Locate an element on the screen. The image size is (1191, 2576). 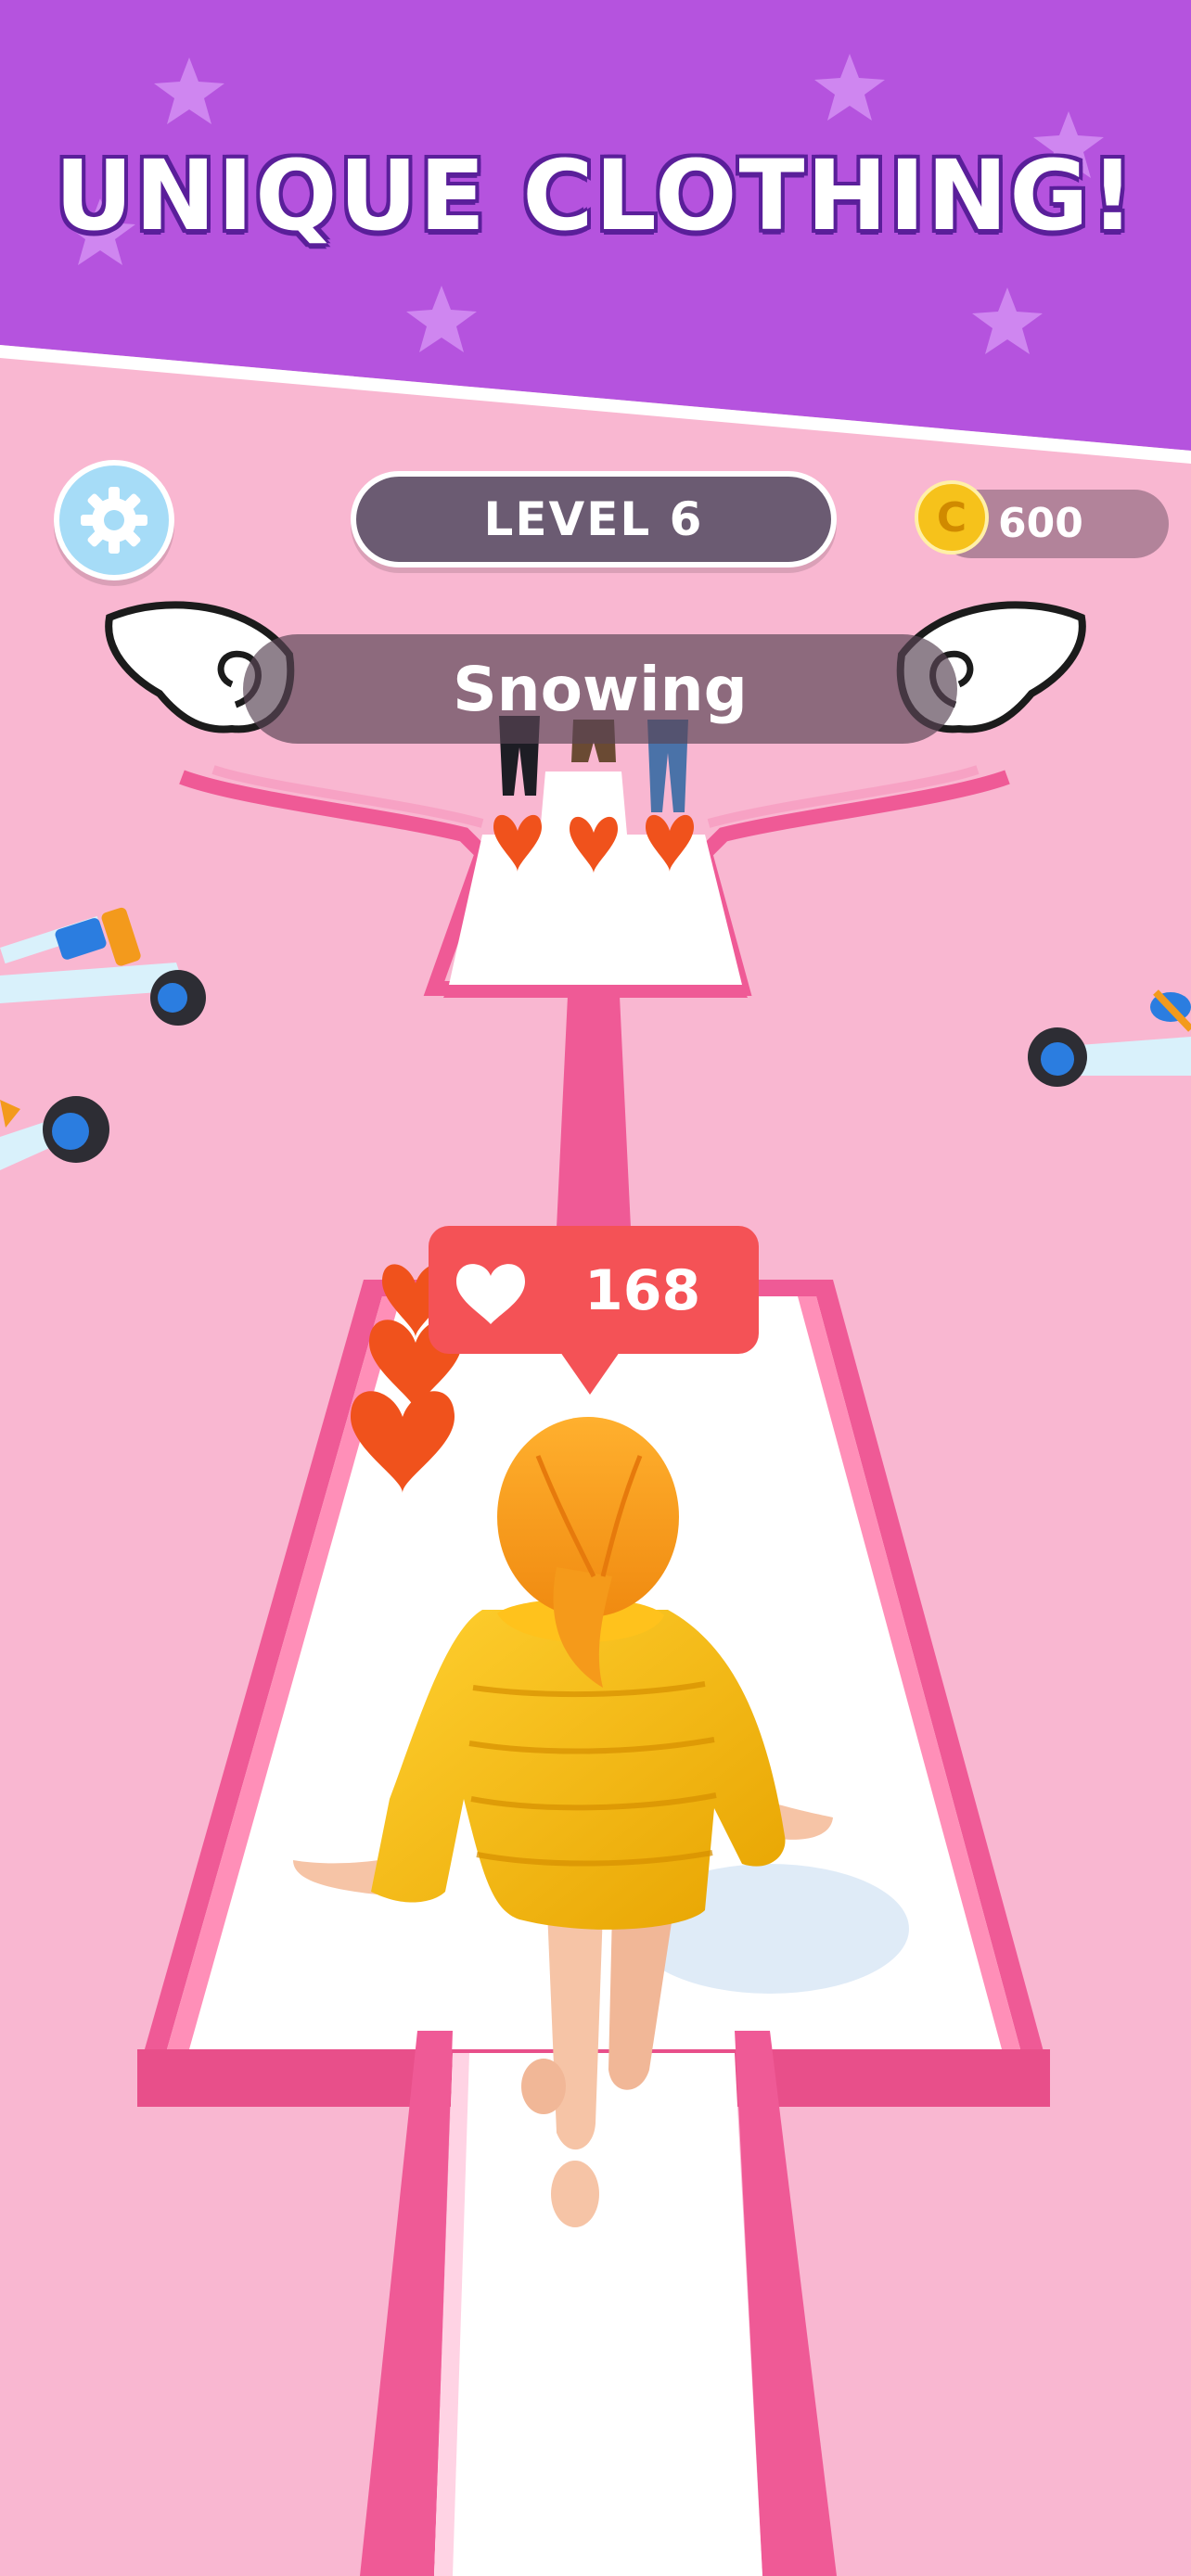
coin-value: 600 is located at coordinates (1040, 523).